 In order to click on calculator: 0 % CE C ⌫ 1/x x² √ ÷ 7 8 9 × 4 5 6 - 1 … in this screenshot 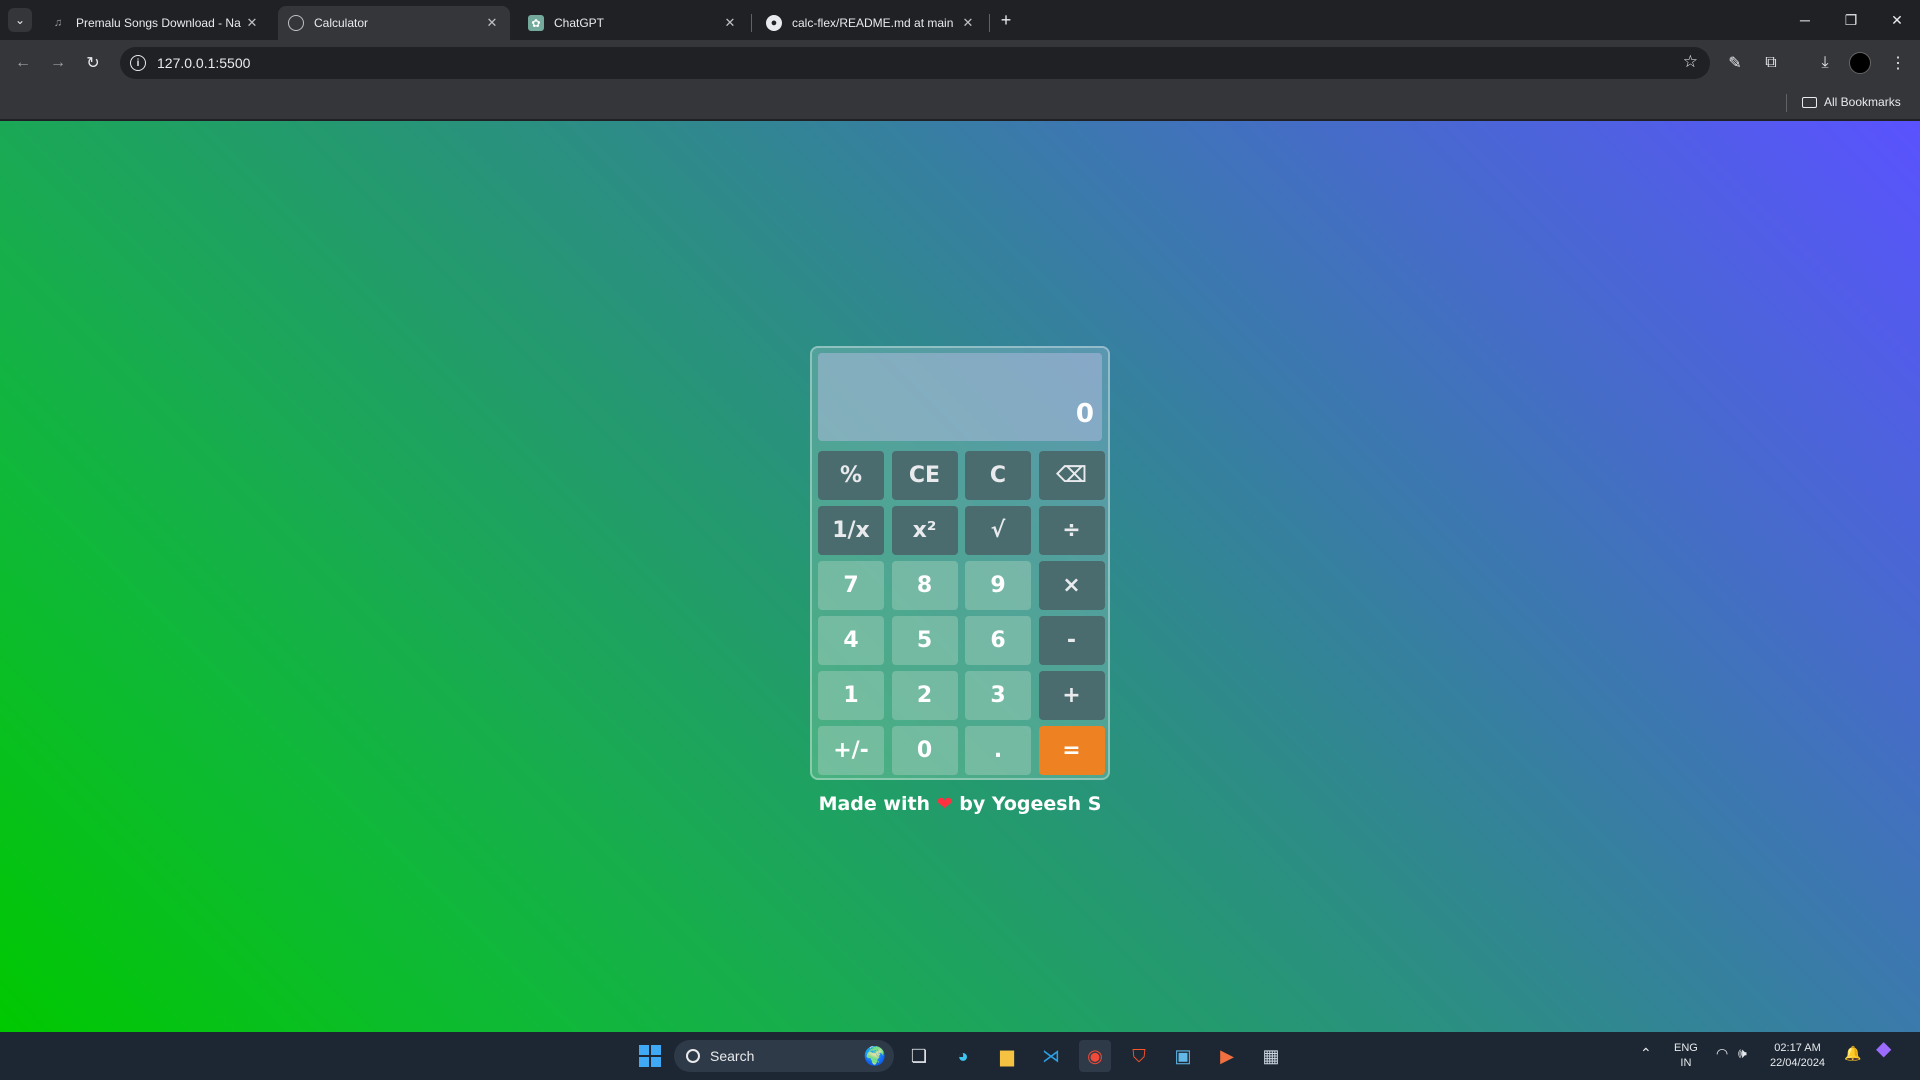, I will do `click(960, 563)`.